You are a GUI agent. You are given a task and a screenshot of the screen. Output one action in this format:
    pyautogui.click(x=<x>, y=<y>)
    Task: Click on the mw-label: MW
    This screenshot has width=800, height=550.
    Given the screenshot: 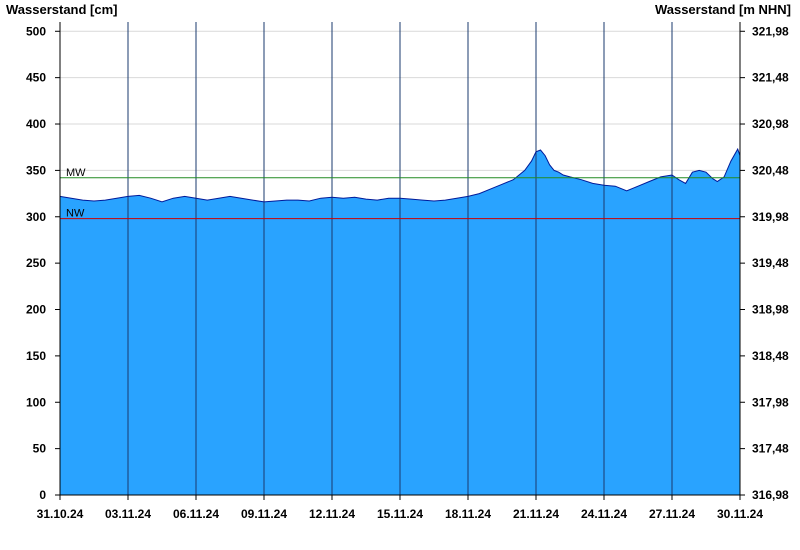 What is the action you would take?
    pyautogui.click(x=76, y=173)
    